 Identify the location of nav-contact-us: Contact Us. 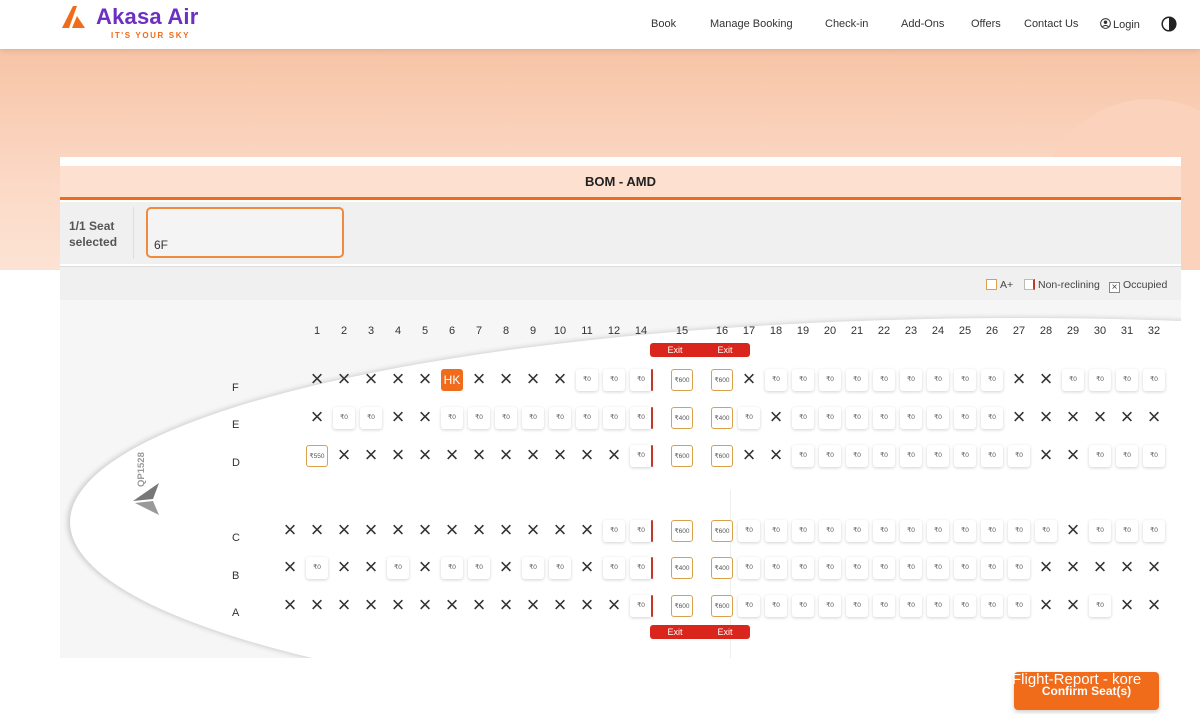
(1051, 24).